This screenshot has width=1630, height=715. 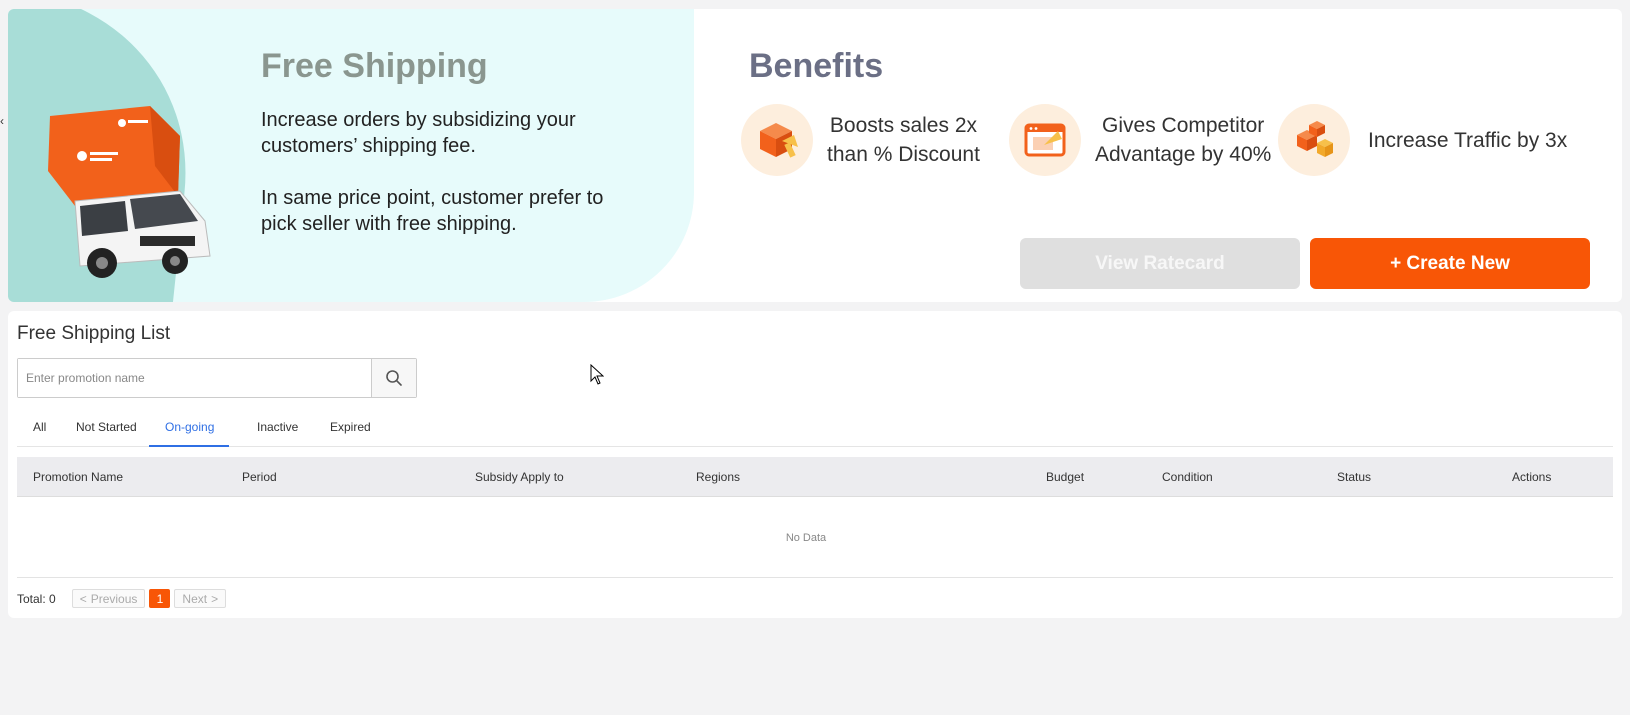 I want to click on page-number-current: 1, so click(x=160, y=598).